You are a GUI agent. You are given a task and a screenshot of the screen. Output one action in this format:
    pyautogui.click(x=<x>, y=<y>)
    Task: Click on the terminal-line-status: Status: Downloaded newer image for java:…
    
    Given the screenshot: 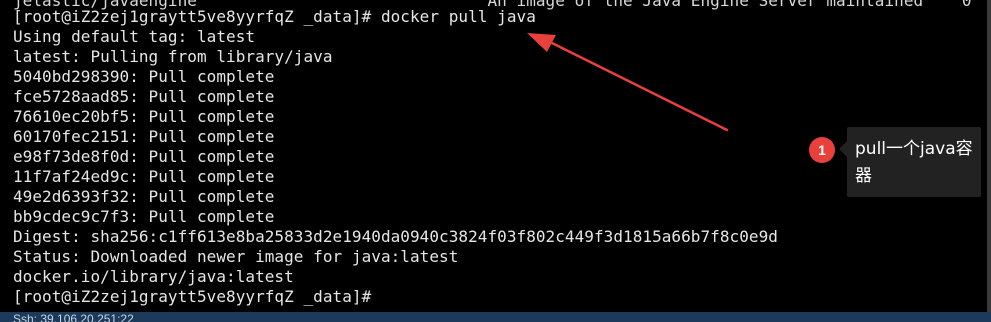 What is the action you would take?
    pyautogui.click(x=236, y=256)
    